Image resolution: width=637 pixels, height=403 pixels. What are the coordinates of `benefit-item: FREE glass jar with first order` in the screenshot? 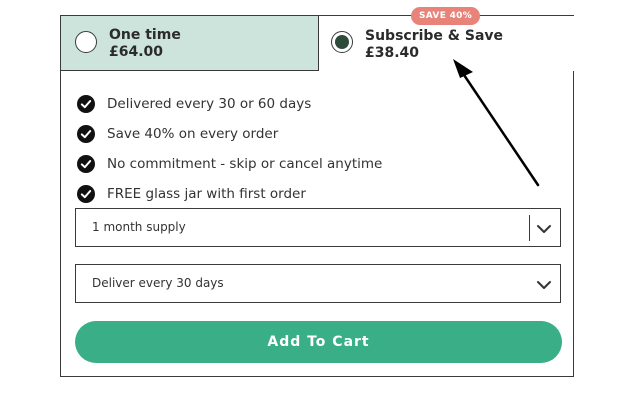 It's located at (229, 194).